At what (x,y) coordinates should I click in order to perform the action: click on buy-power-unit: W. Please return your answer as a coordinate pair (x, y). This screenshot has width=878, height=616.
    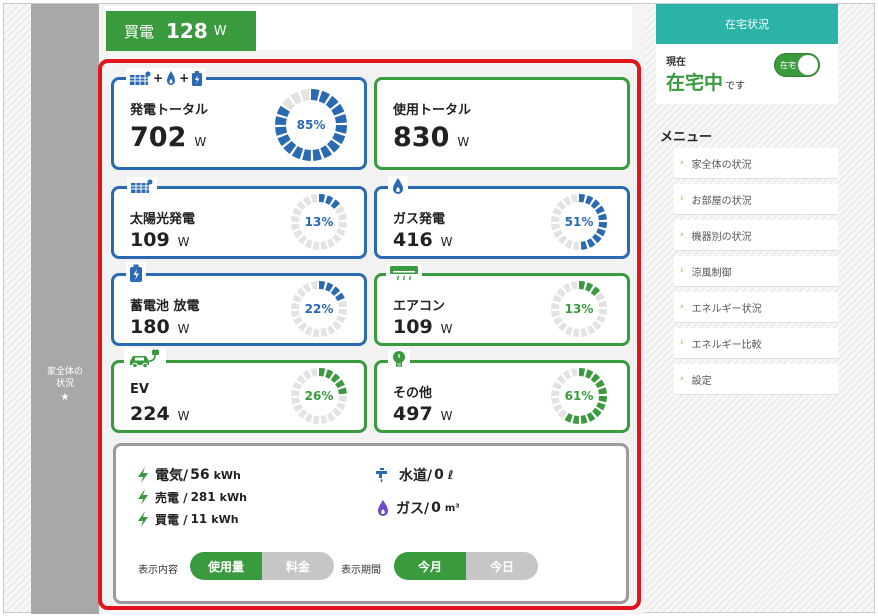
    Looking at the image, I should click on (220, 31).